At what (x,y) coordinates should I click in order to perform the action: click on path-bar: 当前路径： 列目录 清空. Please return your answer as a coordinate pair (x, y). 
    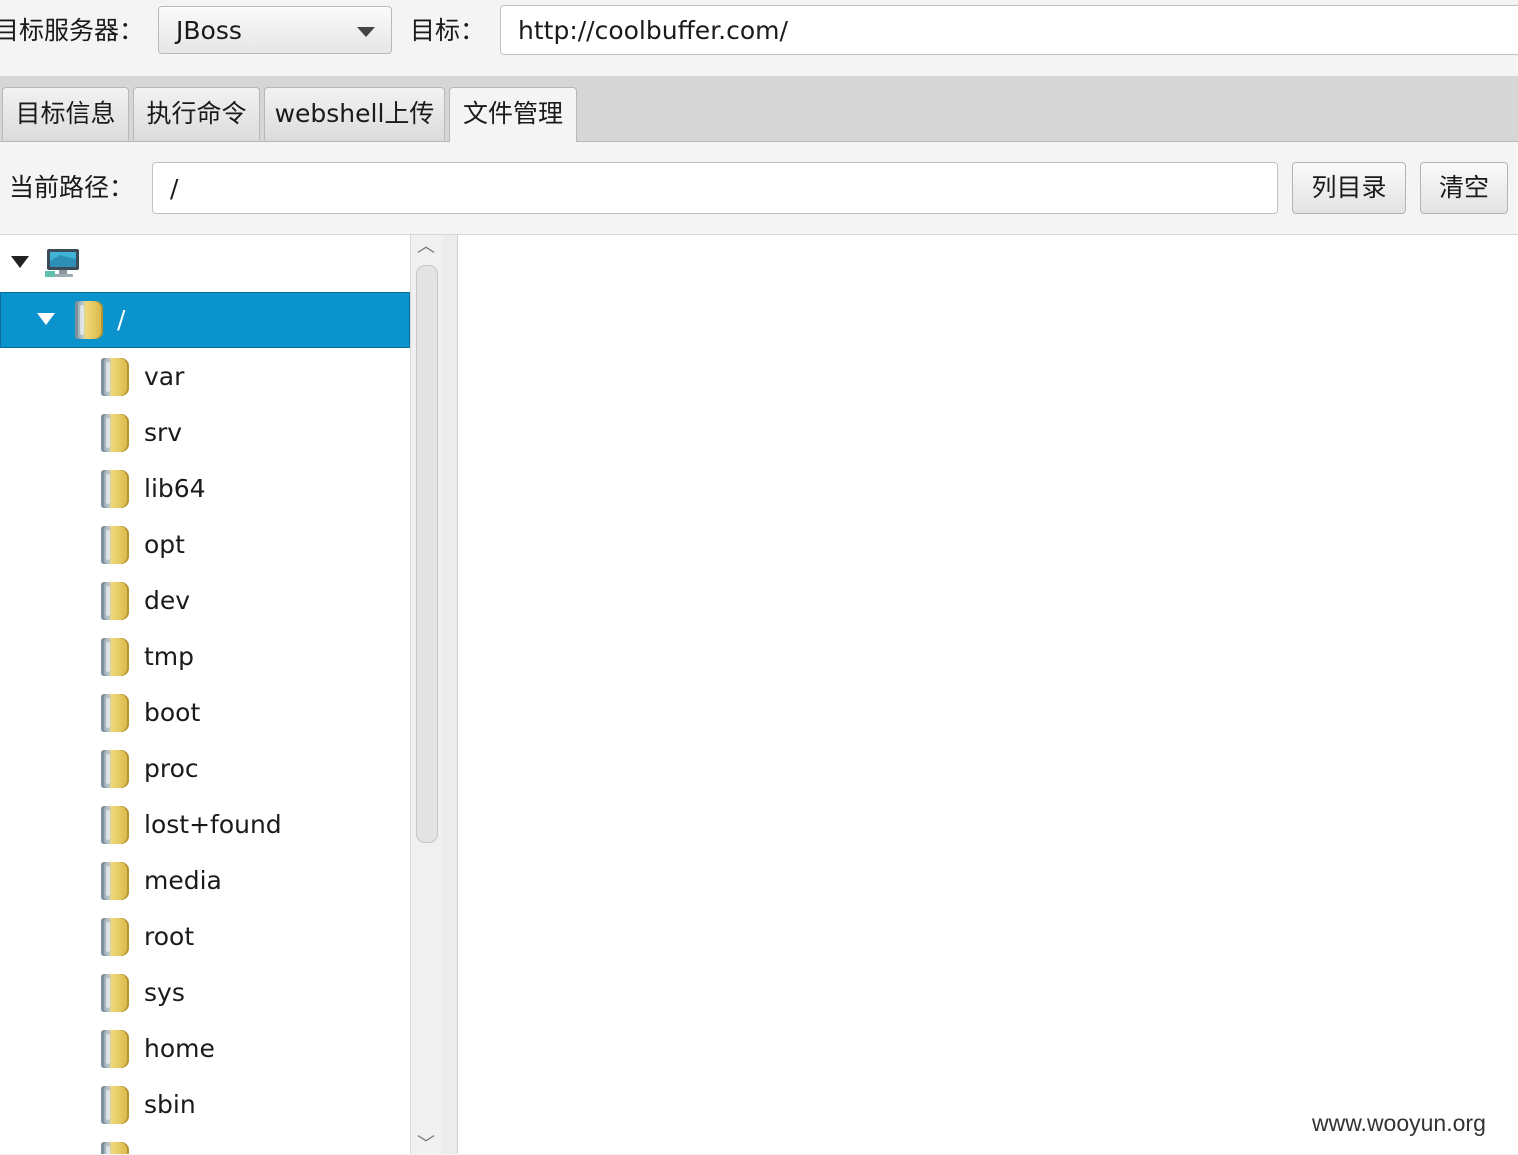
    Looking at the image, I should click on (759, 188).